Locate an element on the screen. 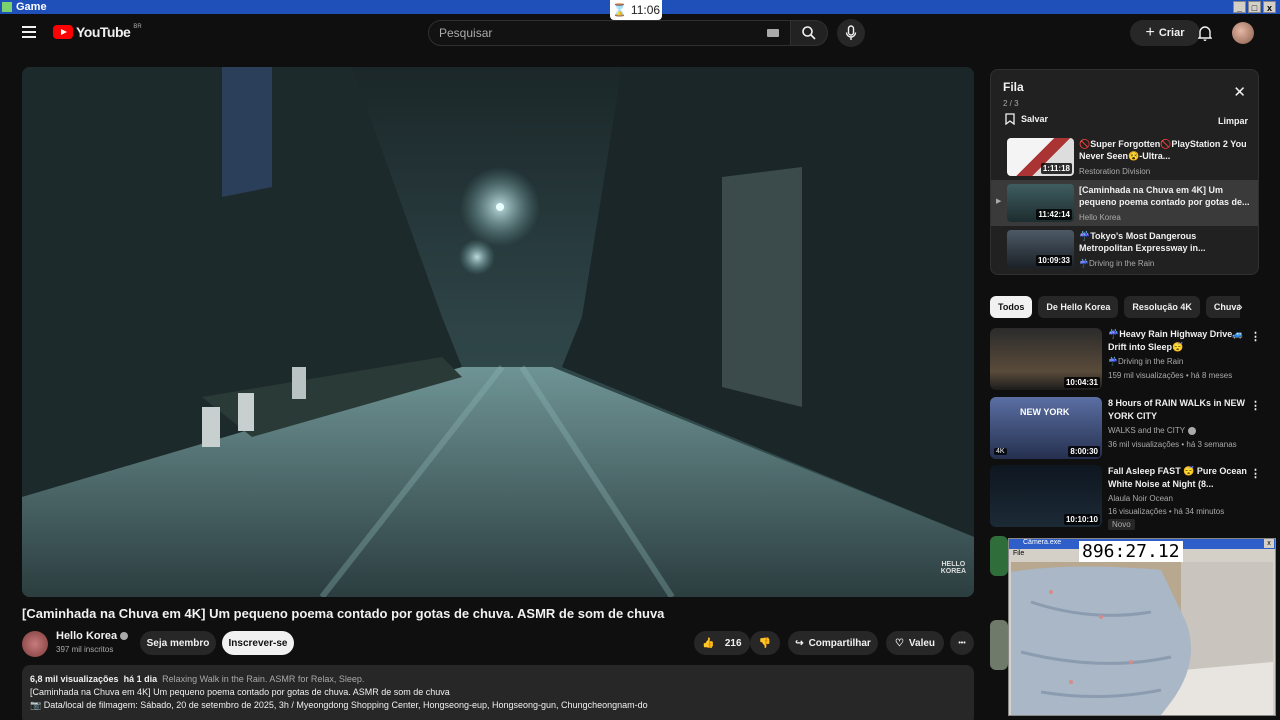 This screenshot has height=720, width=1280. queue-thumbnail: 10:09:33 is located at coordinates (1040, 249).